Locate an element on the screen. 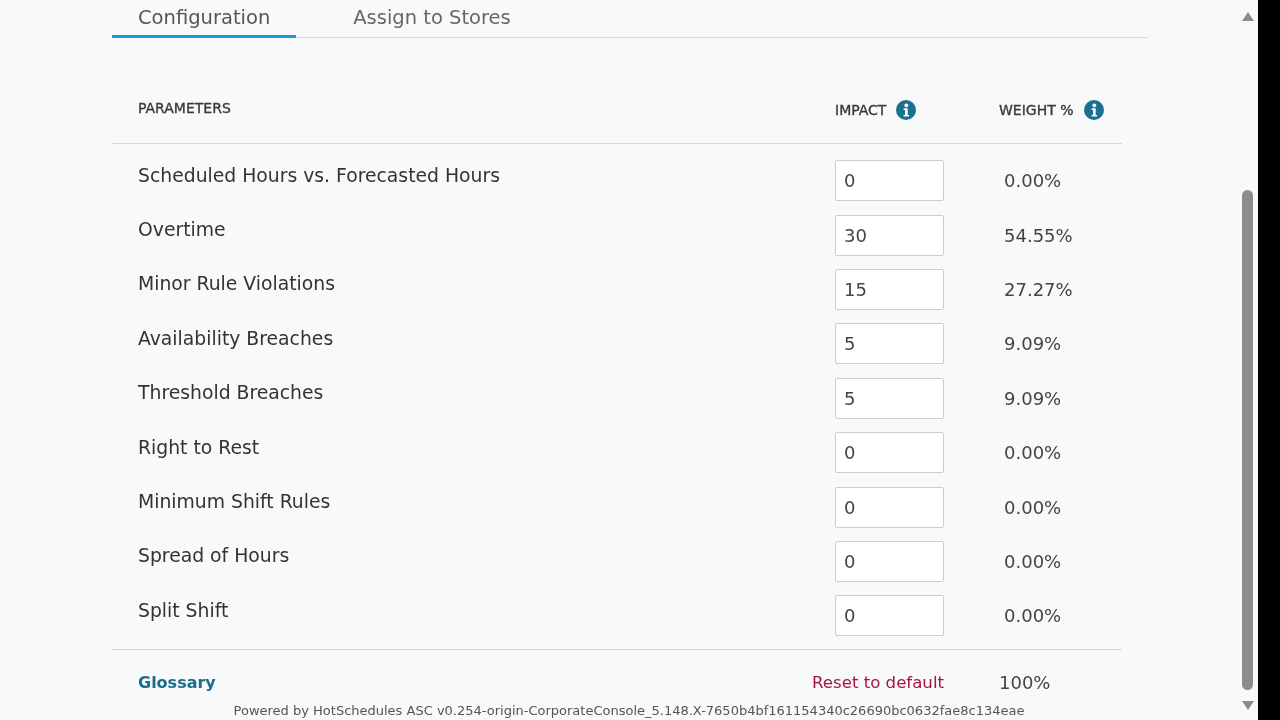  parameter-label: Threshold Breaches is located at coordinates (231, 393).